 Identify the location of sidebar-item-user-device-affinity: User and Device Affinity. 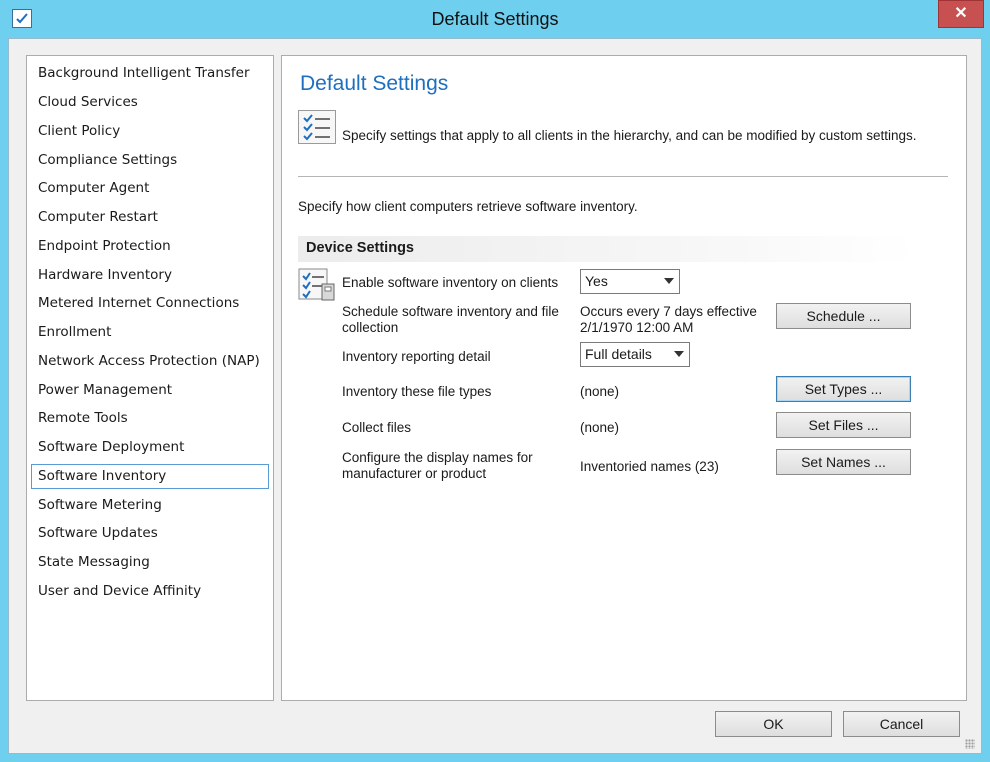
(150, 591).